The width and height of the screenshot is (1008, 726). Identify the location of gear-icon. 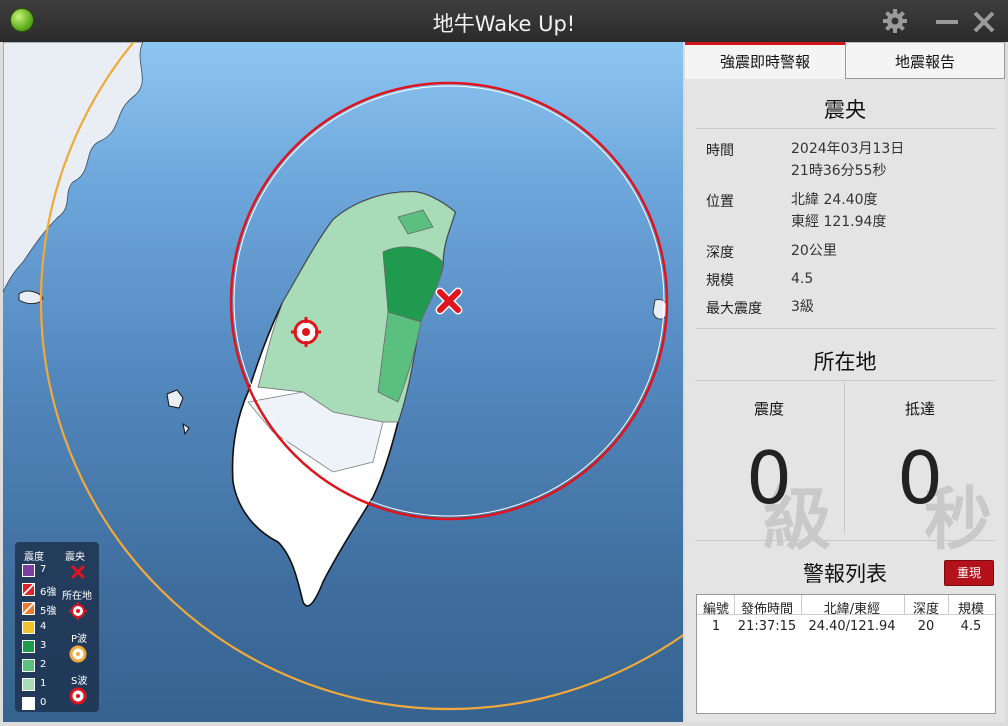
(895, 21).